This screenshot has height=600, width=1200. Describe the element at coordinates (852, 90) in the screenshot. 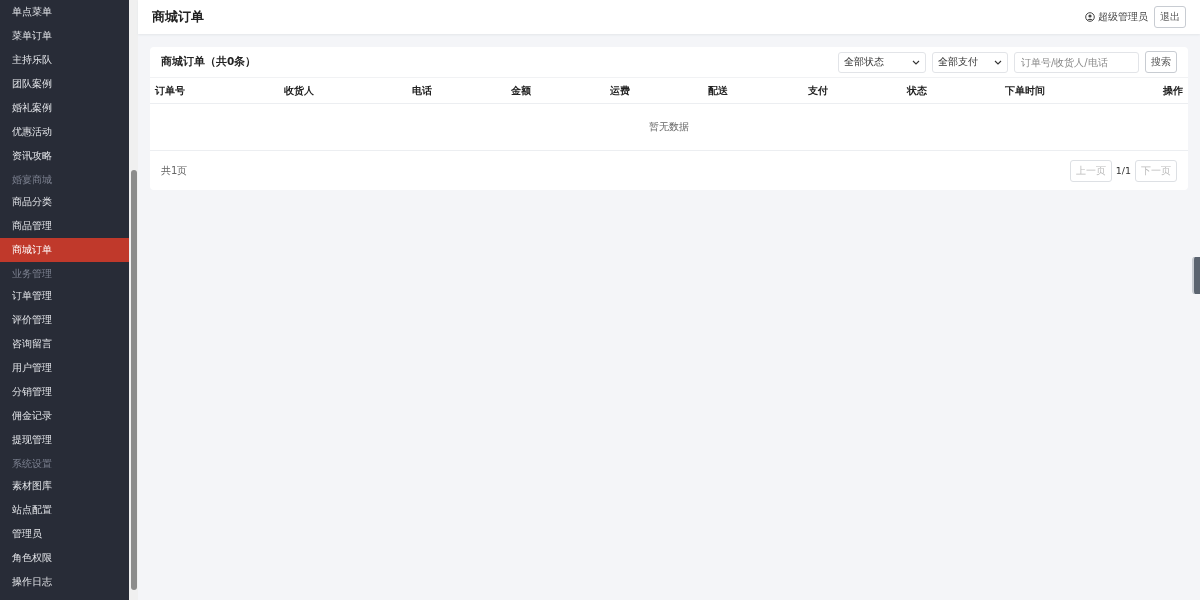

I see `column-header: 支付` at that location.